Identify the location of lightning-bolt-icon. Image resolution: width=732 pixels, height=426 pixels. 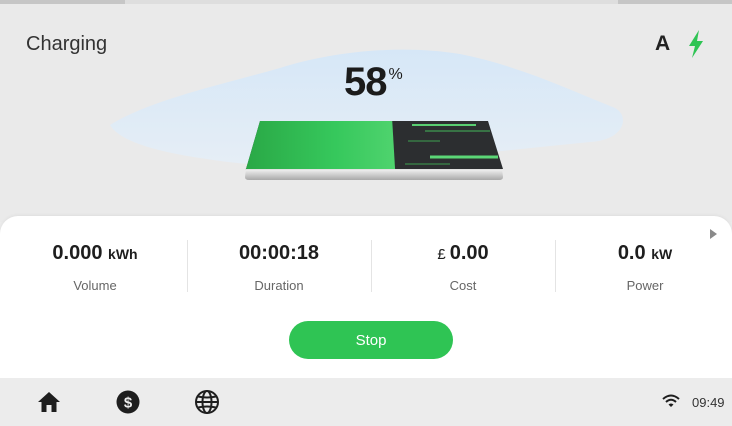
(696, 44).